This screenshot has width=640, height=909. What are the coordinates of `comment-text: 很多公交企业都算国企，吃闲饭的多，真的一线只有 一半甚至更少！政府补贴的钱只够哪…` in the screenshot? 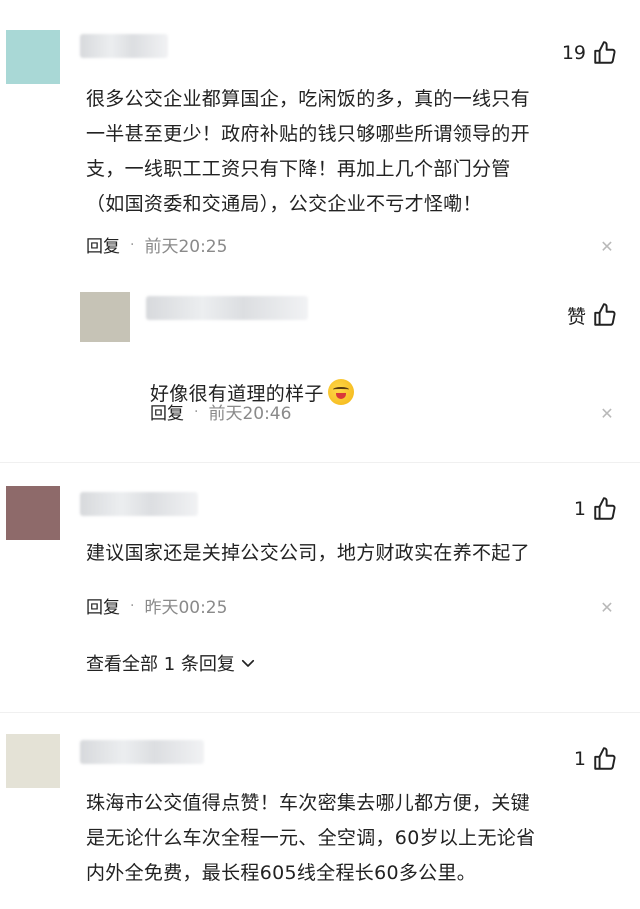 It's located at (308, 151).